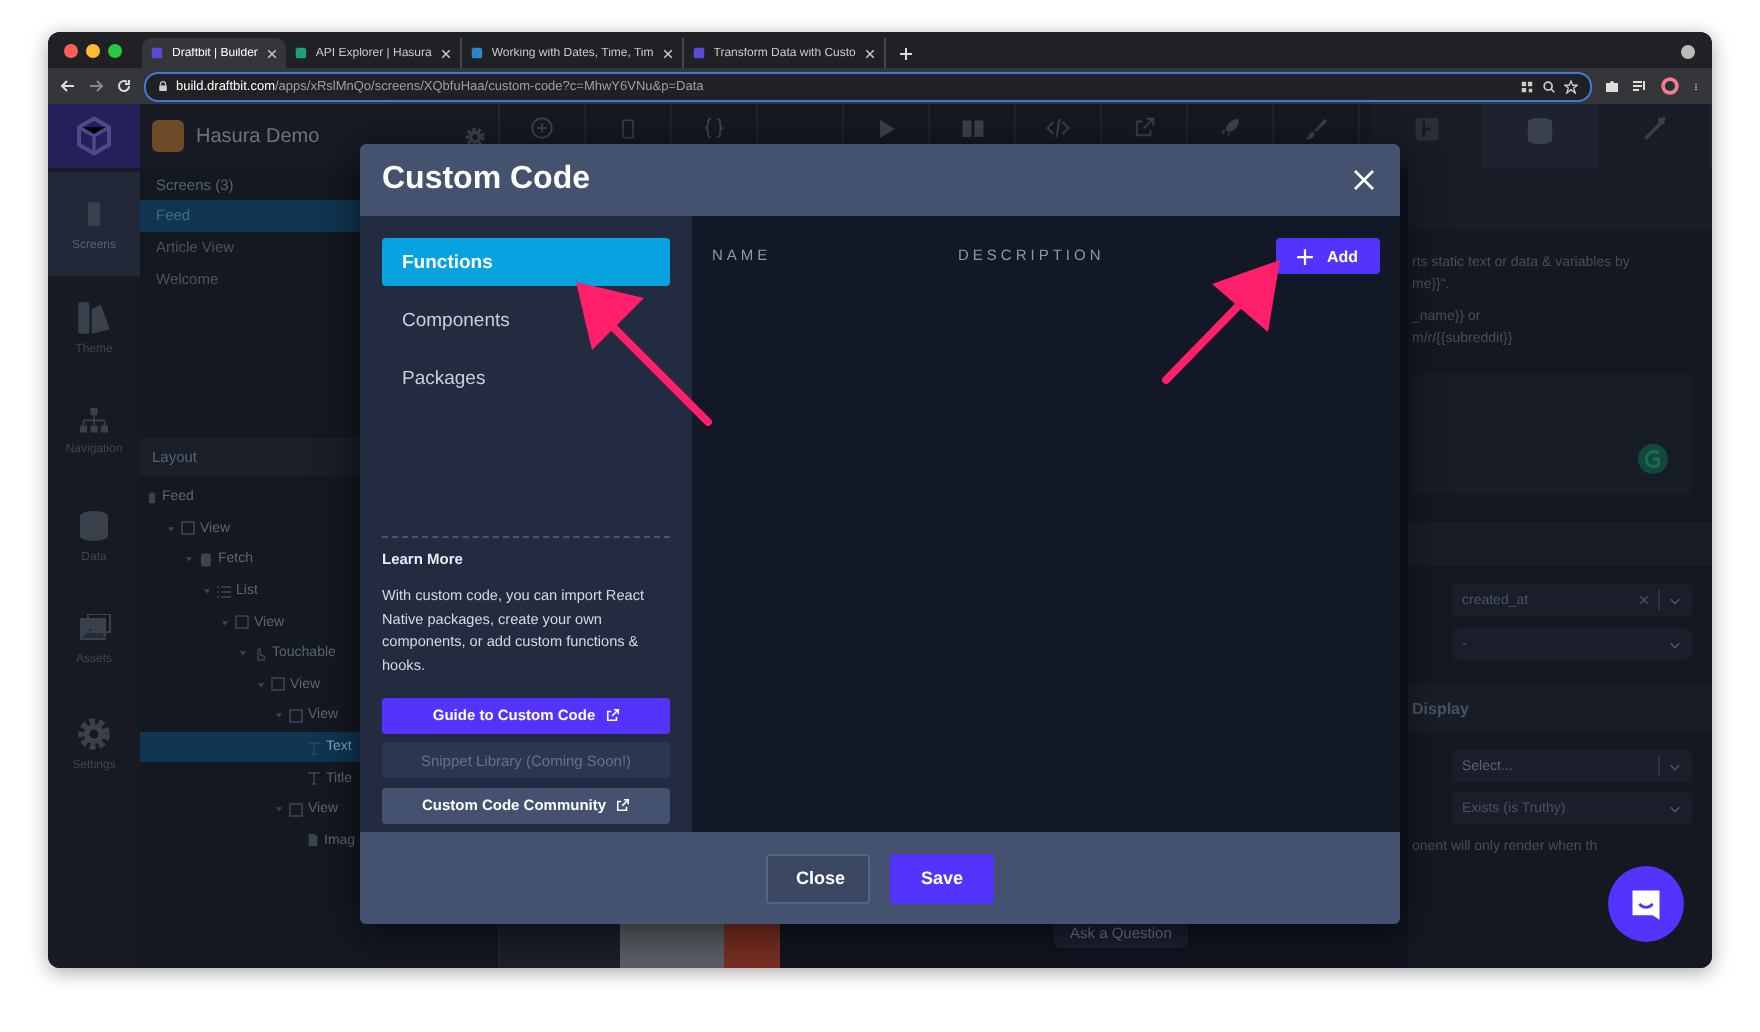  What do you see at coordinates (259, 136) in the screenshot?
I see `project-name: Hasura Demo` at bounding box center [259, 136].